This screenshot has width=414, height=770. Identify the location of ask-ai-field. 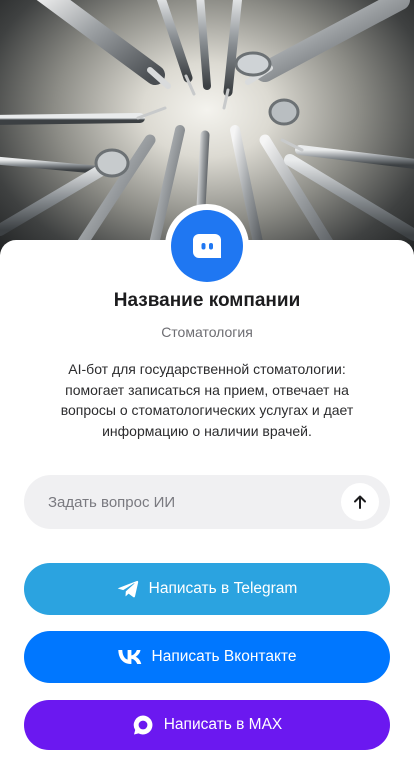
(207, 502).